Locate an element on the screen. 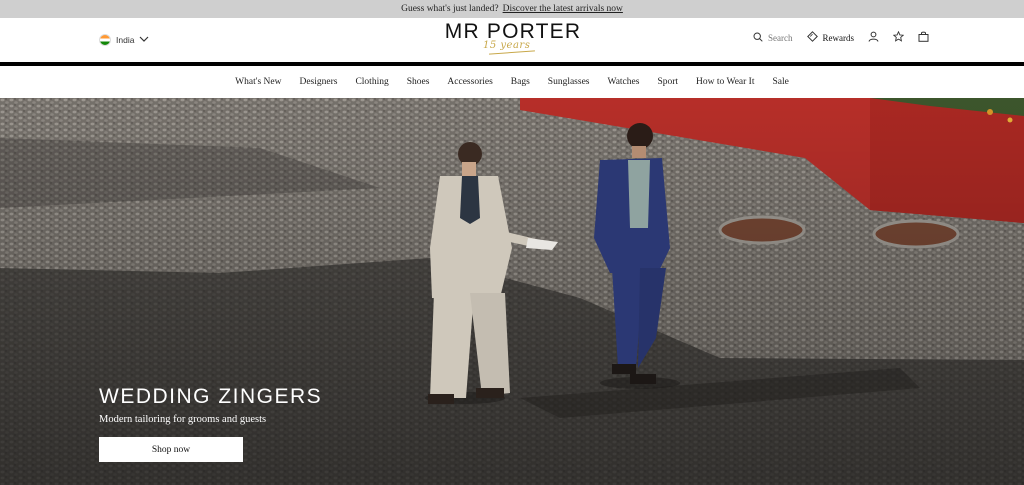  nav-item-sport: Sport is located at coordinates (667, 82).